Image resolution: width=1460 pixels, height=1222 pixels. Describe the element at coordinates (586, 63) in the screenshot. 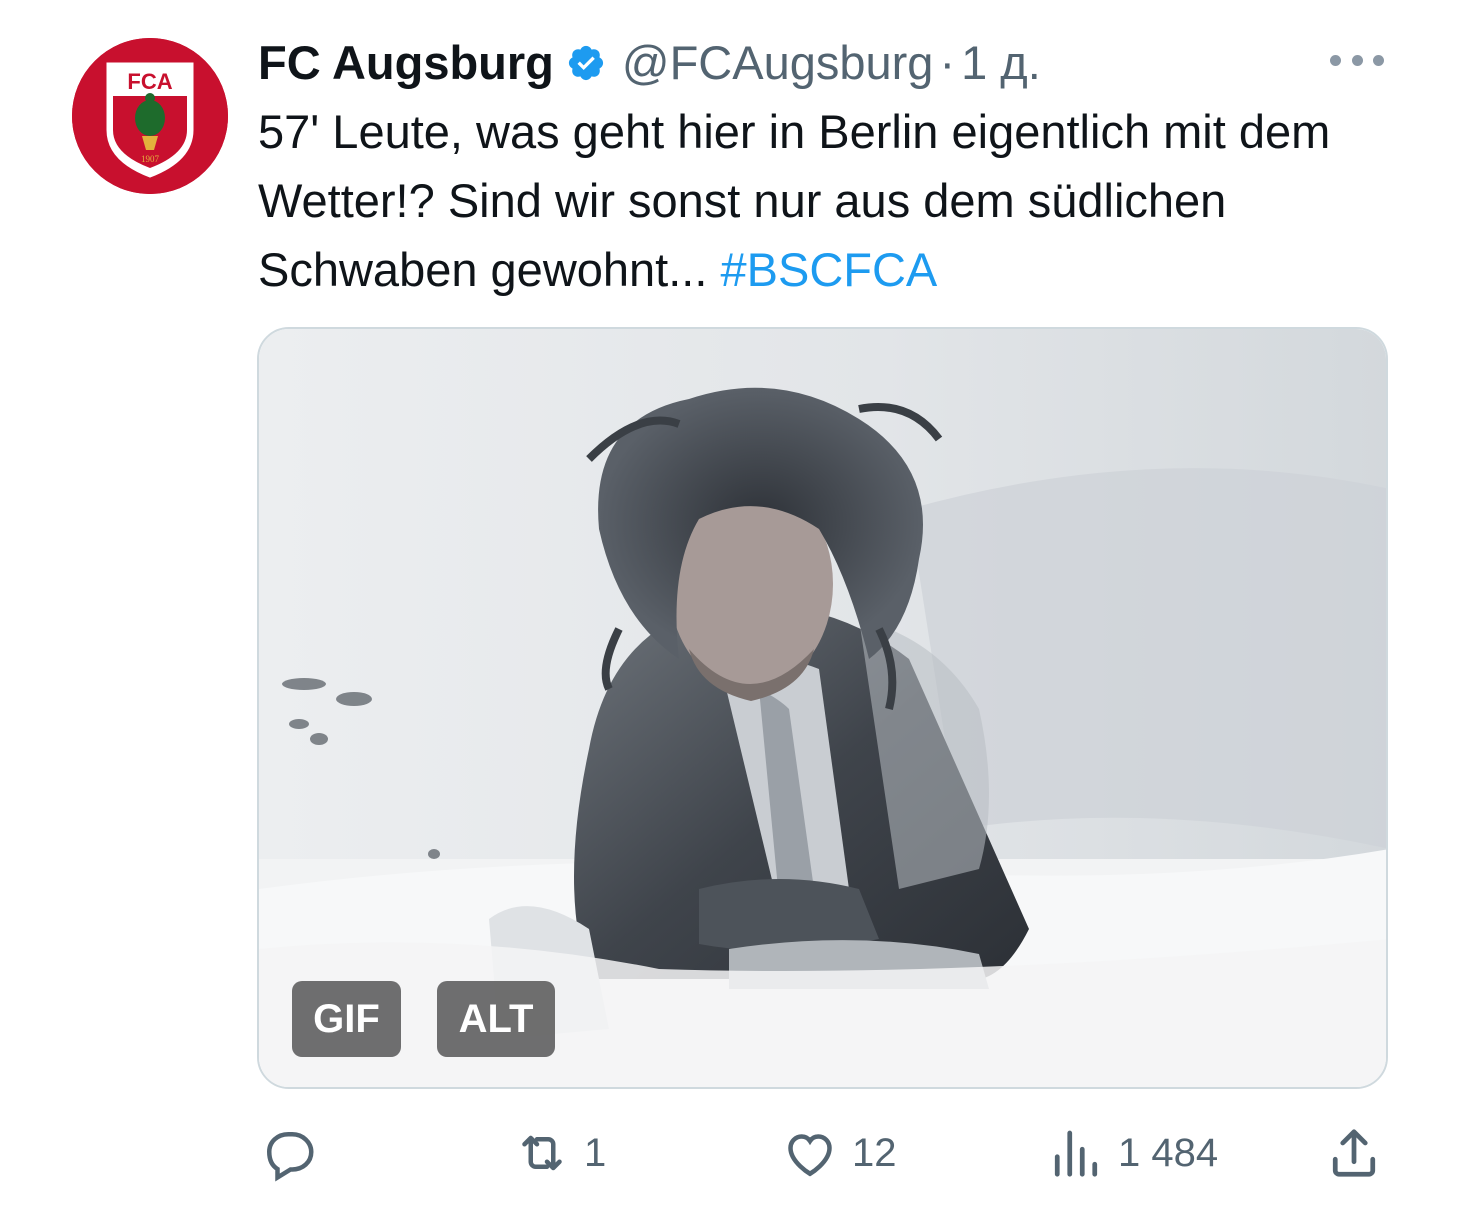

I see `verified-badge-icon` at that location.